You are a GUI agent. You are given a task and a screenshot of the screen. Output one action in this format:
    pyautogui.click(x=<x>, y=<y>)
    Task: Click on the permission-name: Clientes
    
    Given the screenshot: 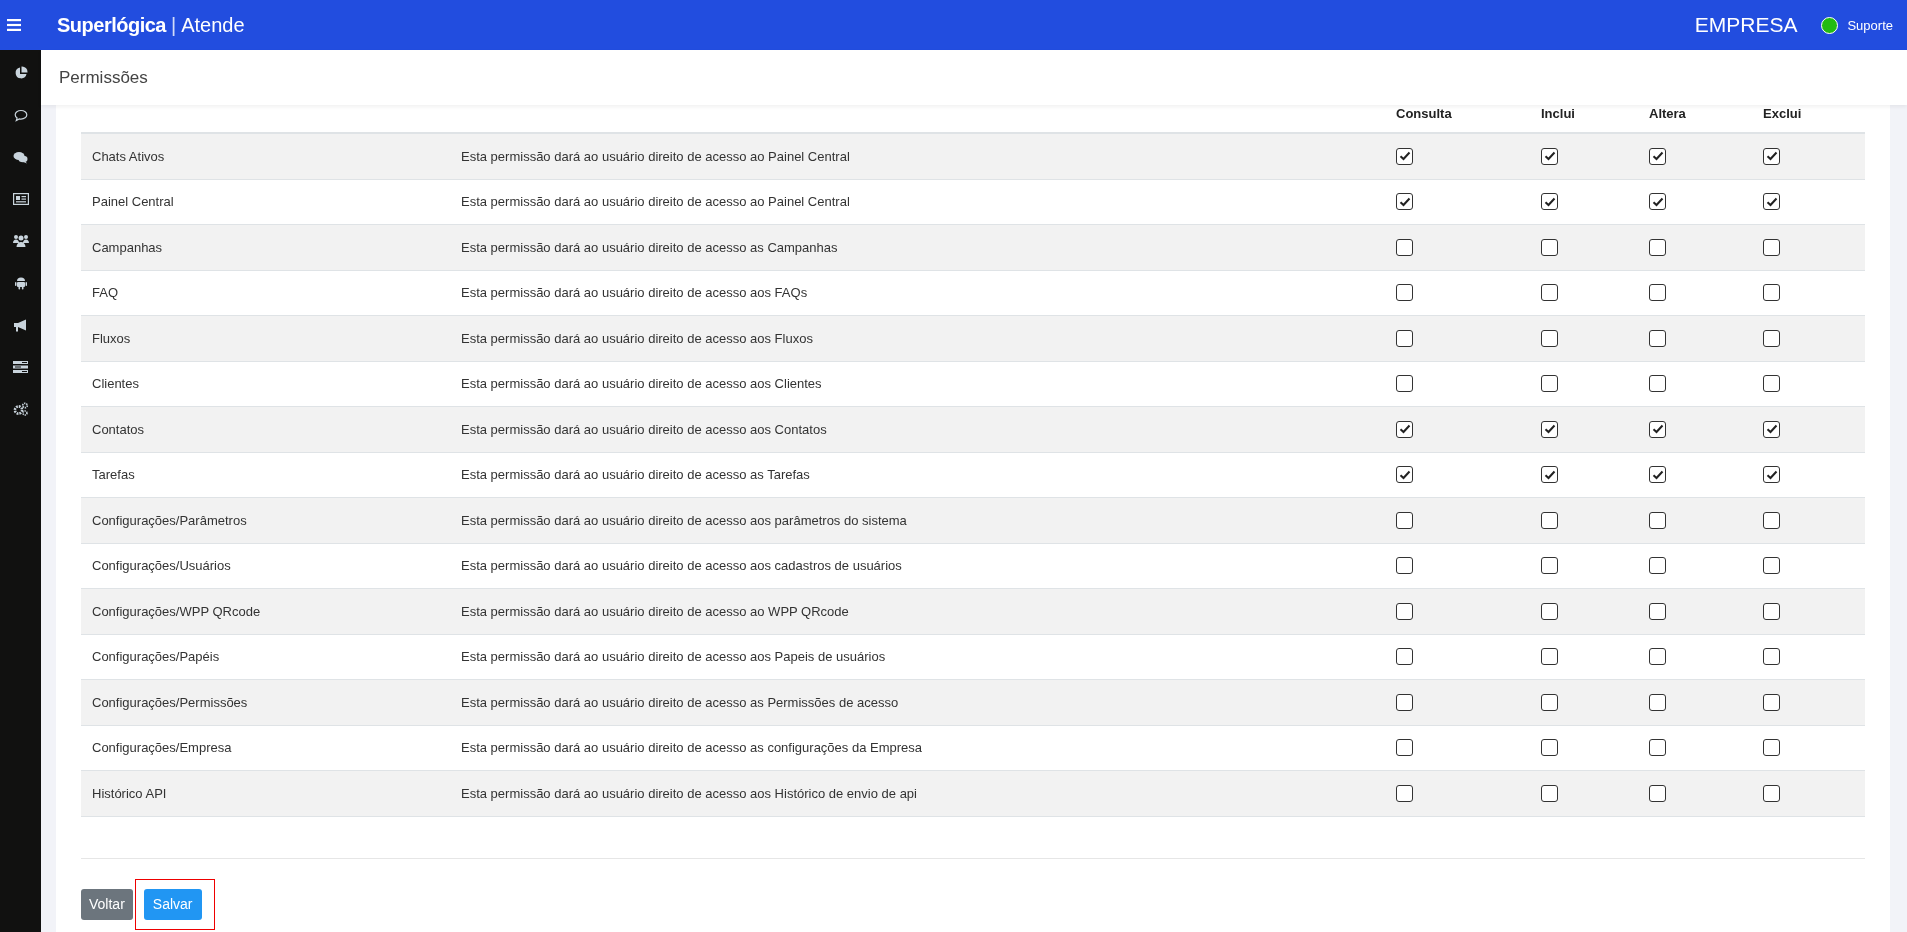 What is the action you would take?
    pyautogui.click(x=115, y=384)
    